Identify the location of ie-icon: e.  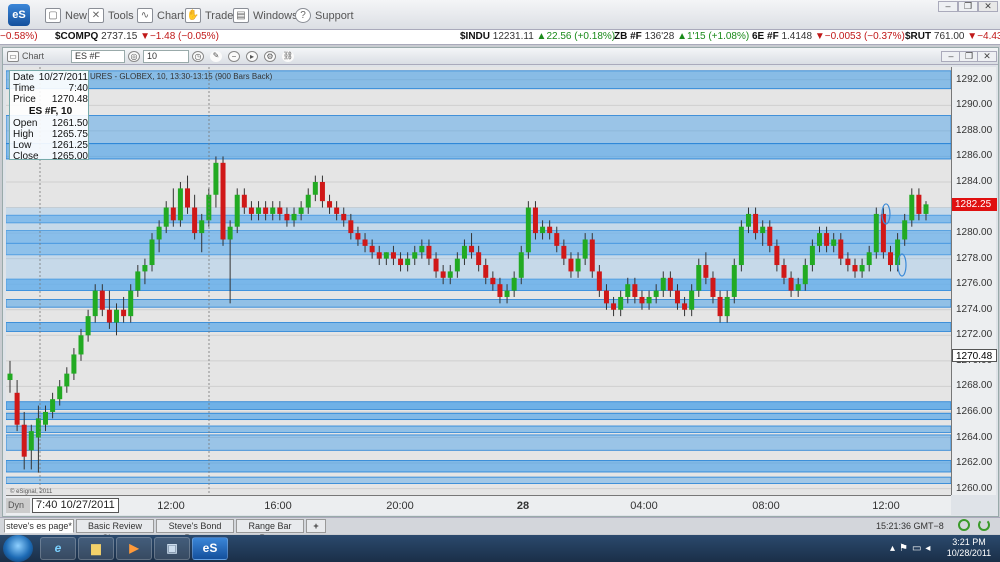
(58, 548).